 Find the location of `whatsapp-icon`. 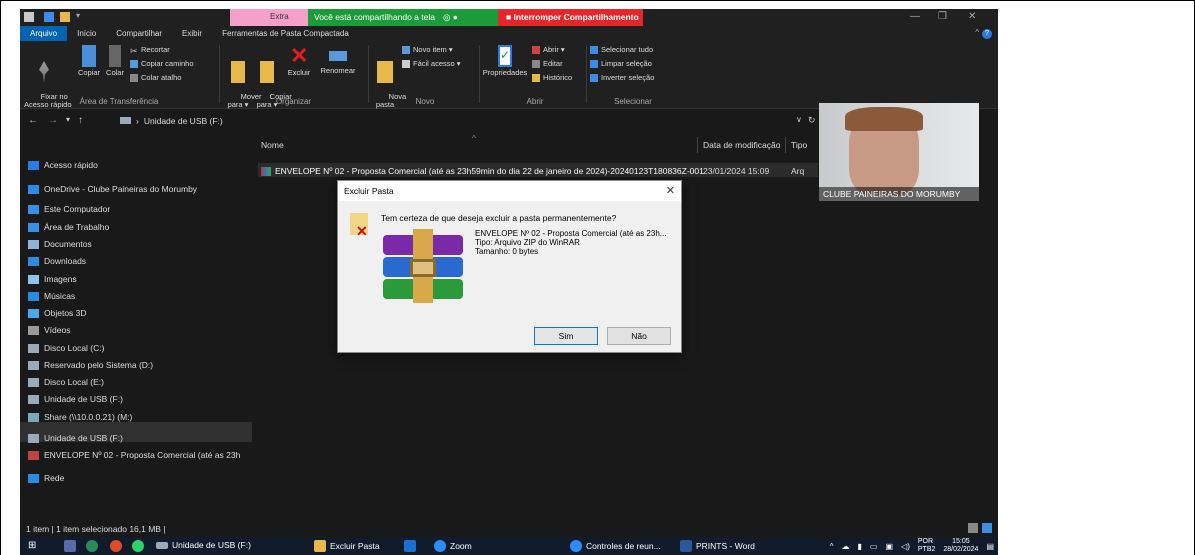

whatsapp-icon is located at coordinates (138, 546).